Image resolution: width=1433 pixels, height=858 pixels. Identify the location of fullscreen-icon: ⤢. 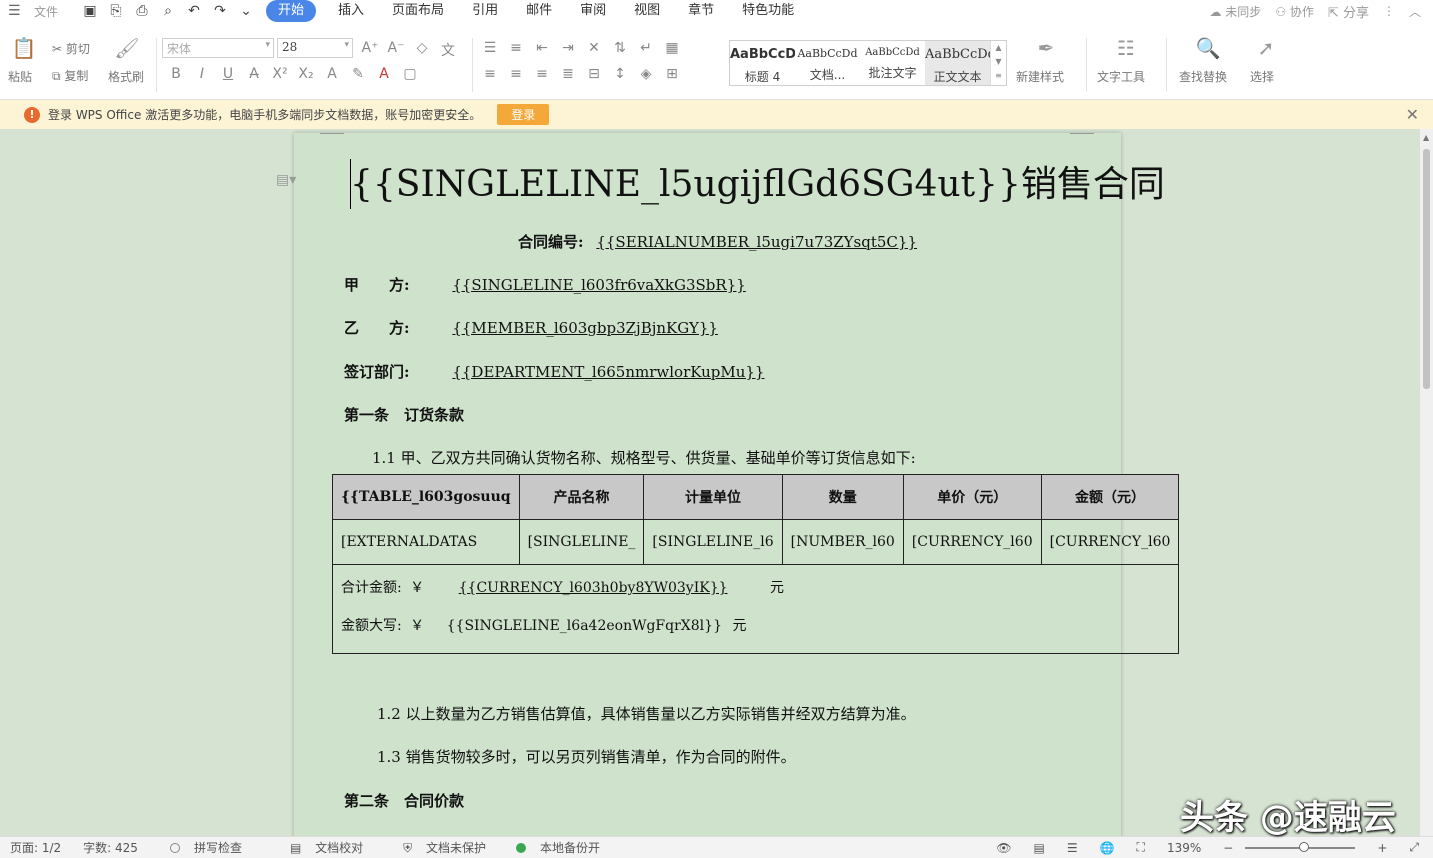
(1414, 847).